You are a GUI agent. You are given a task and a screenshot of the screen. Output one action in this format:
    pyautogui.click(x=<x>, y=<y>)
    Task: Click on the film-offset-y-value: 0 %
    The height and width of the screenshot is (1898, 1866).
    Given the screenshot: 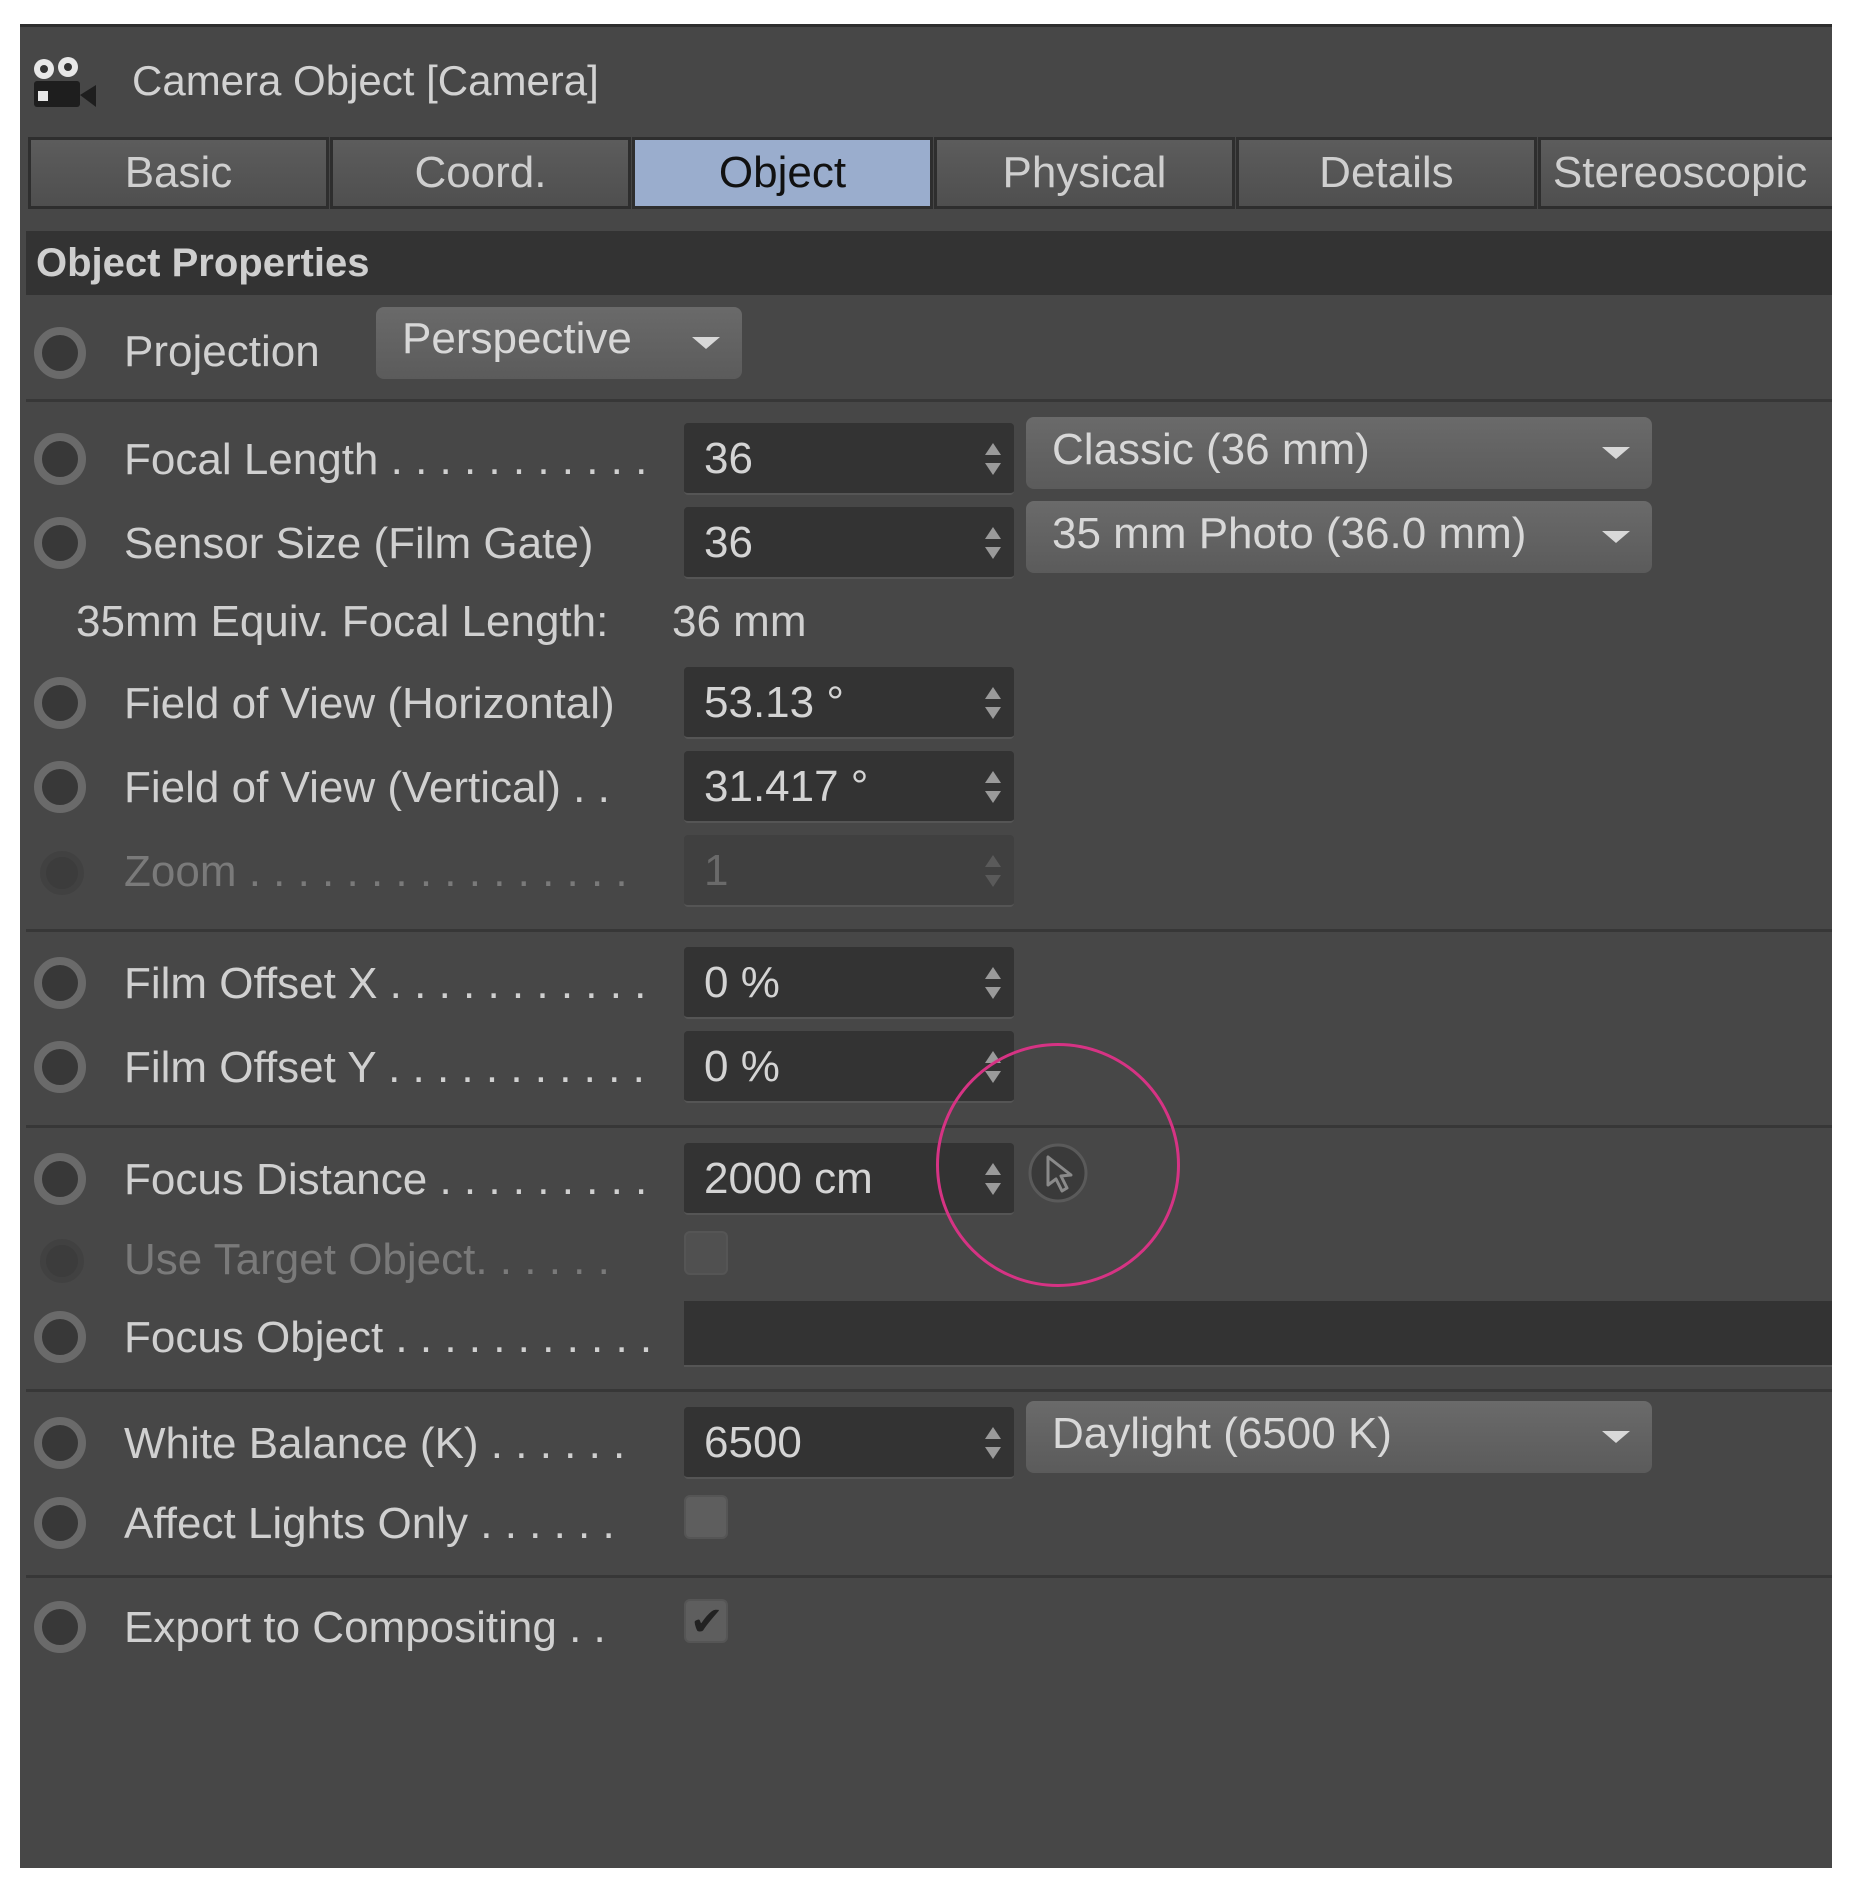 What is the action you would take?
    pyautogui.click(x=742, y=1066)
    